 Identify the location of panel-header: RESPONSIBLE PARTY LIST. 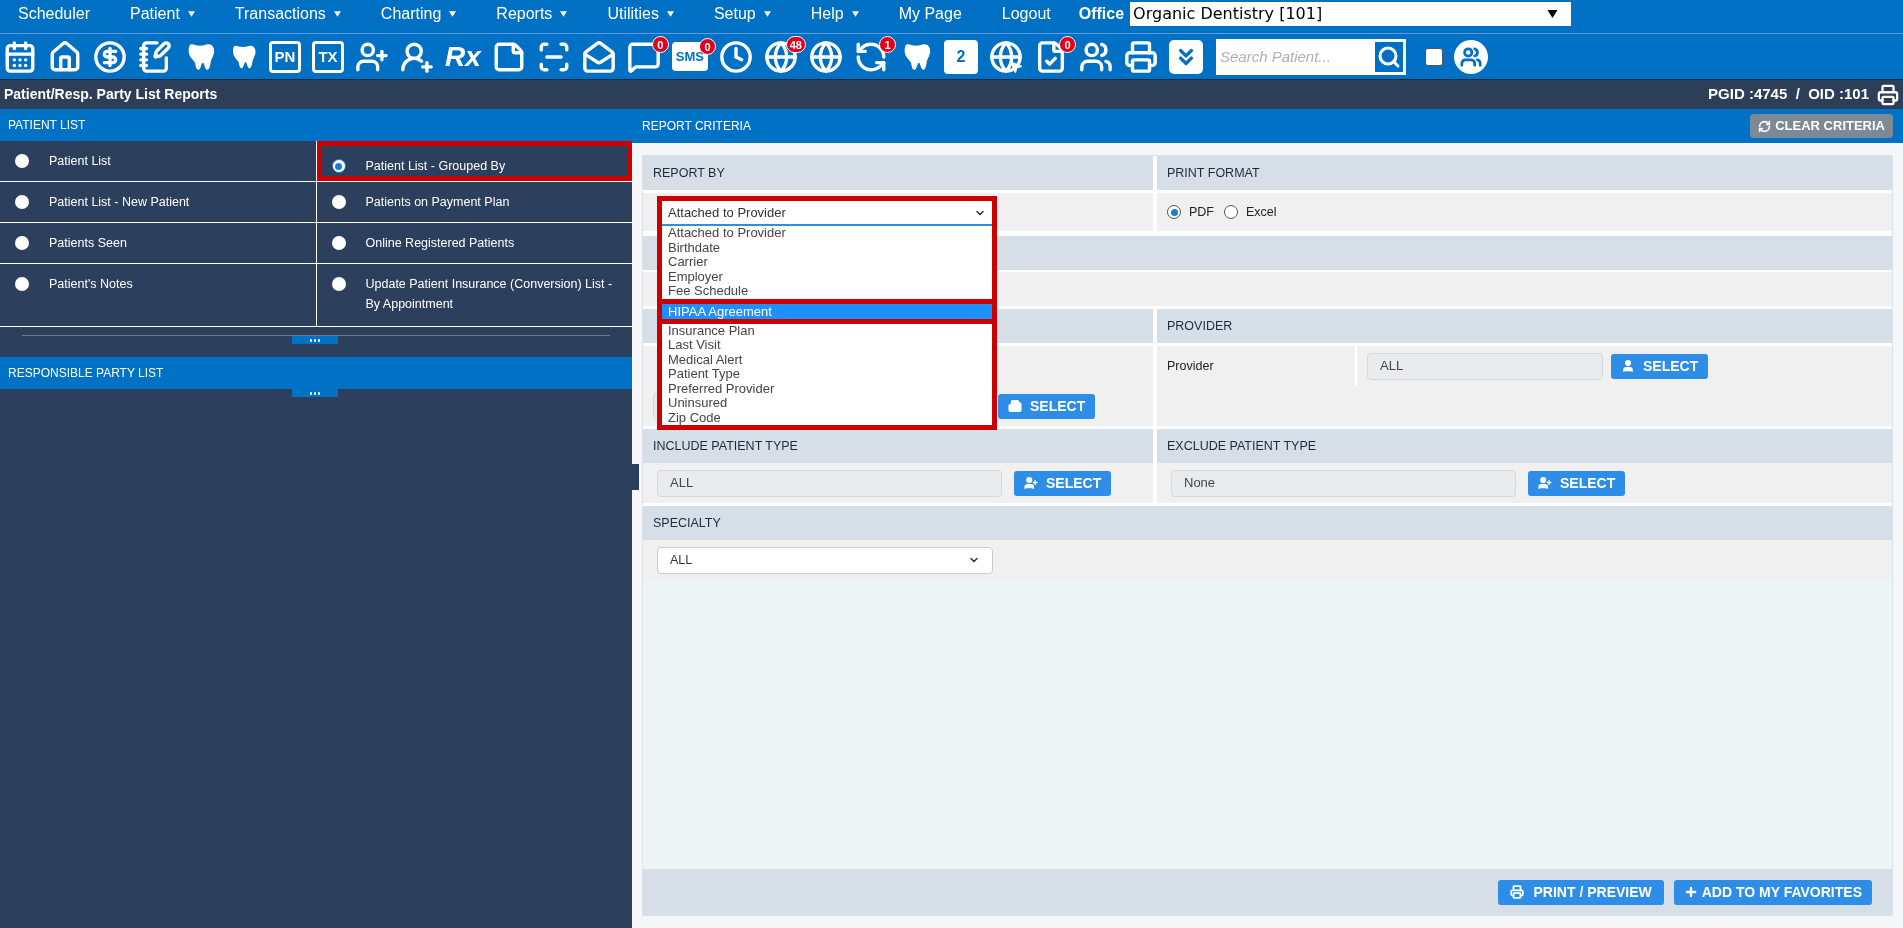
(316, 373).